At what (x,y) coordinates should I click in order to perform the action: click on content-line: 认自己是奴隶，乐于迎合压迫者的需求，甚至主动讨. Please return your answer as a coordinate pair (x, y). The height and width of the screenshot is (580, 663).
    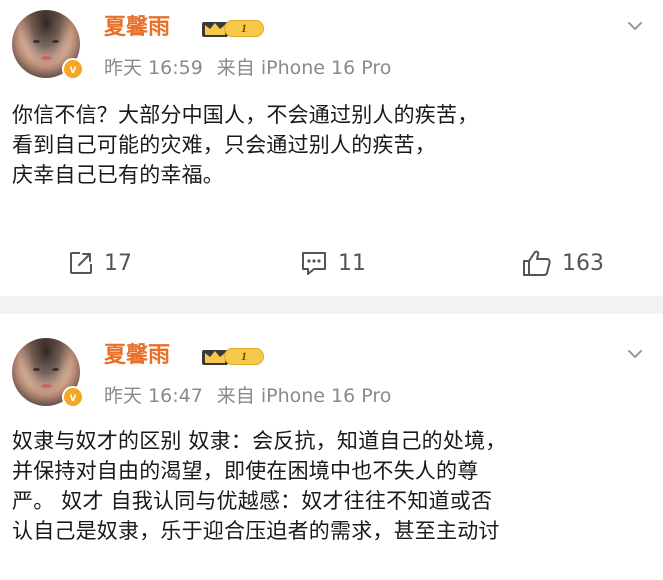
    Looking at the image, I should click on (256, 531).